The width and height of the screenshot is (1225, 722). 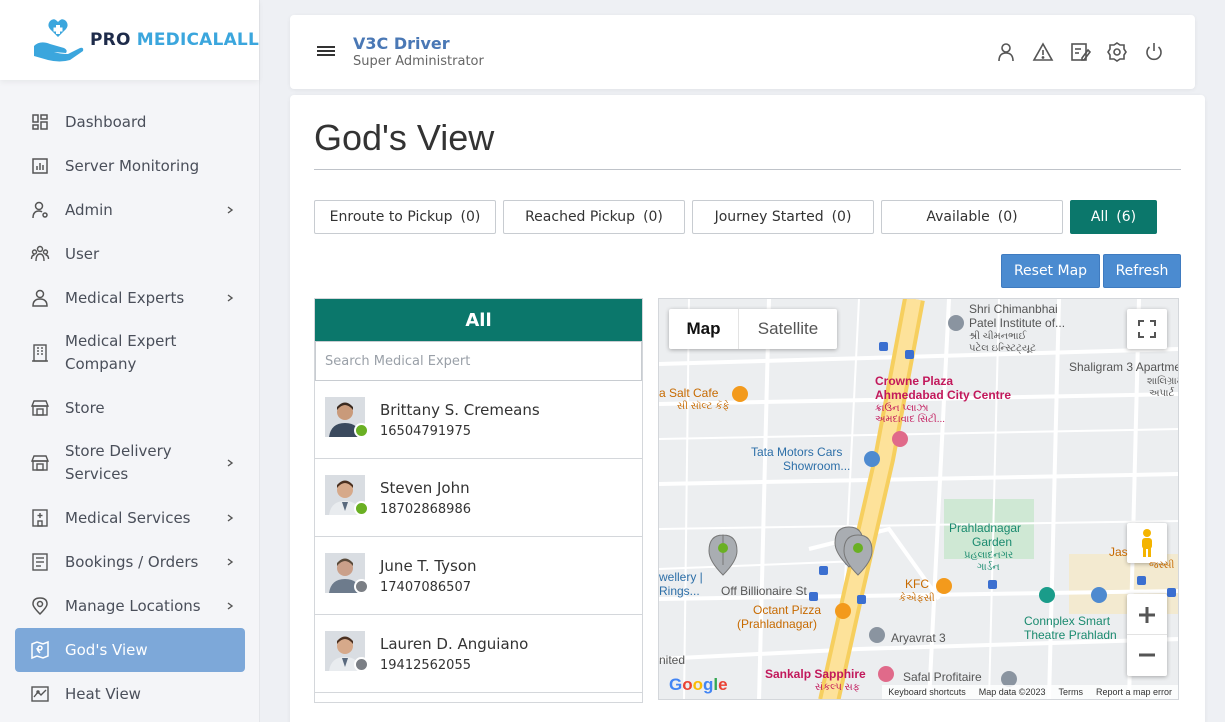 I want to click on list-item: Brittany S. Cremeans 16504791975, so click(x=478, y=420).